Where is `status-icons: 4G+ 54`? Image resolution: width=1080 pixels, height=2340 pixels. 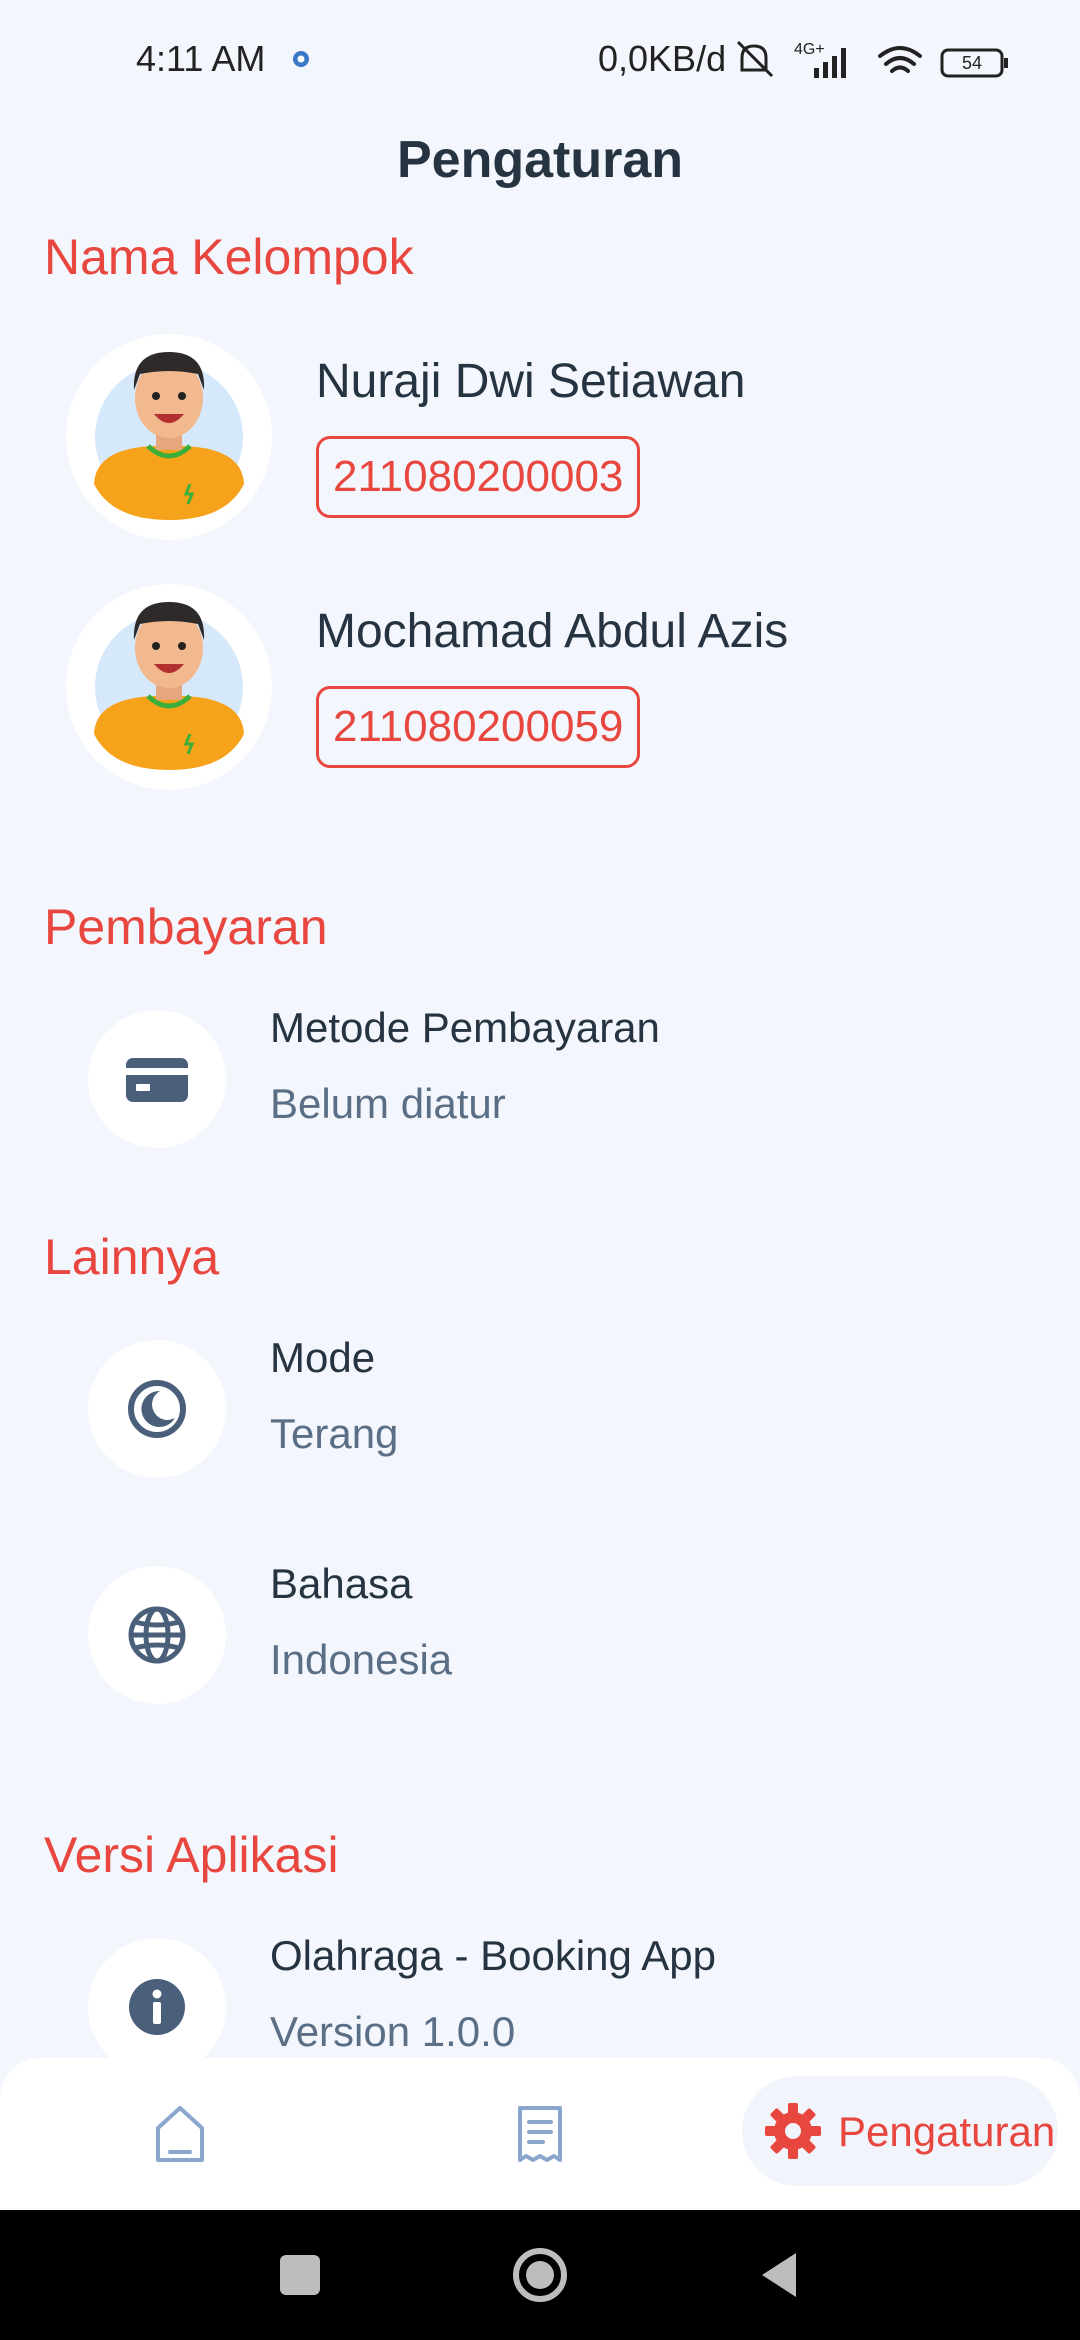 status-icons: 4G+ 54 is located at coordinates (872, 59).